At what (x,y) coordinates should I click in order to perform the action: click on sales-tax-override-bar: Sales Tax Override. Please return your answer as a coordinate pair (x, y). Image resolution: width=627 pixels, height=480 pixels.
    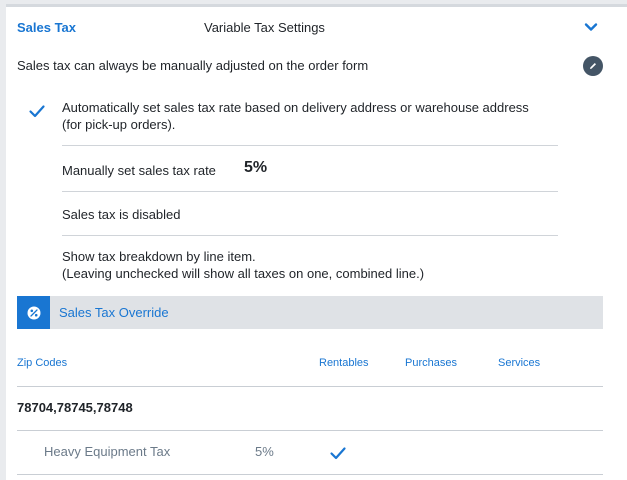
    Looking at the image, I should click on (310, 312).